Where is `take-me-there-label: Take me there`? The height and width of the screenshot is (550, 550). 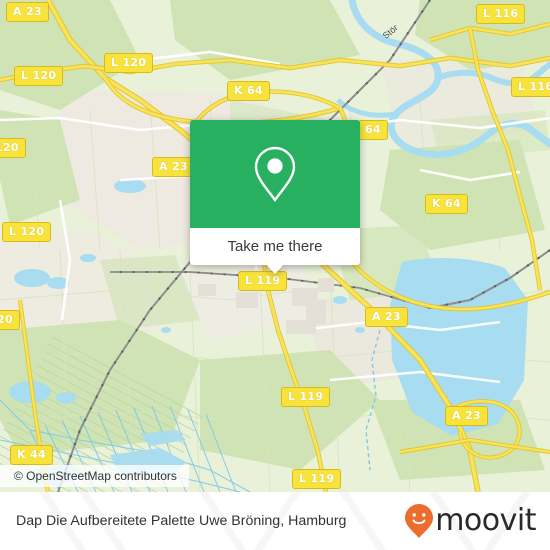 take-me-there-label: Take me there is located at coordinates (275, 246).